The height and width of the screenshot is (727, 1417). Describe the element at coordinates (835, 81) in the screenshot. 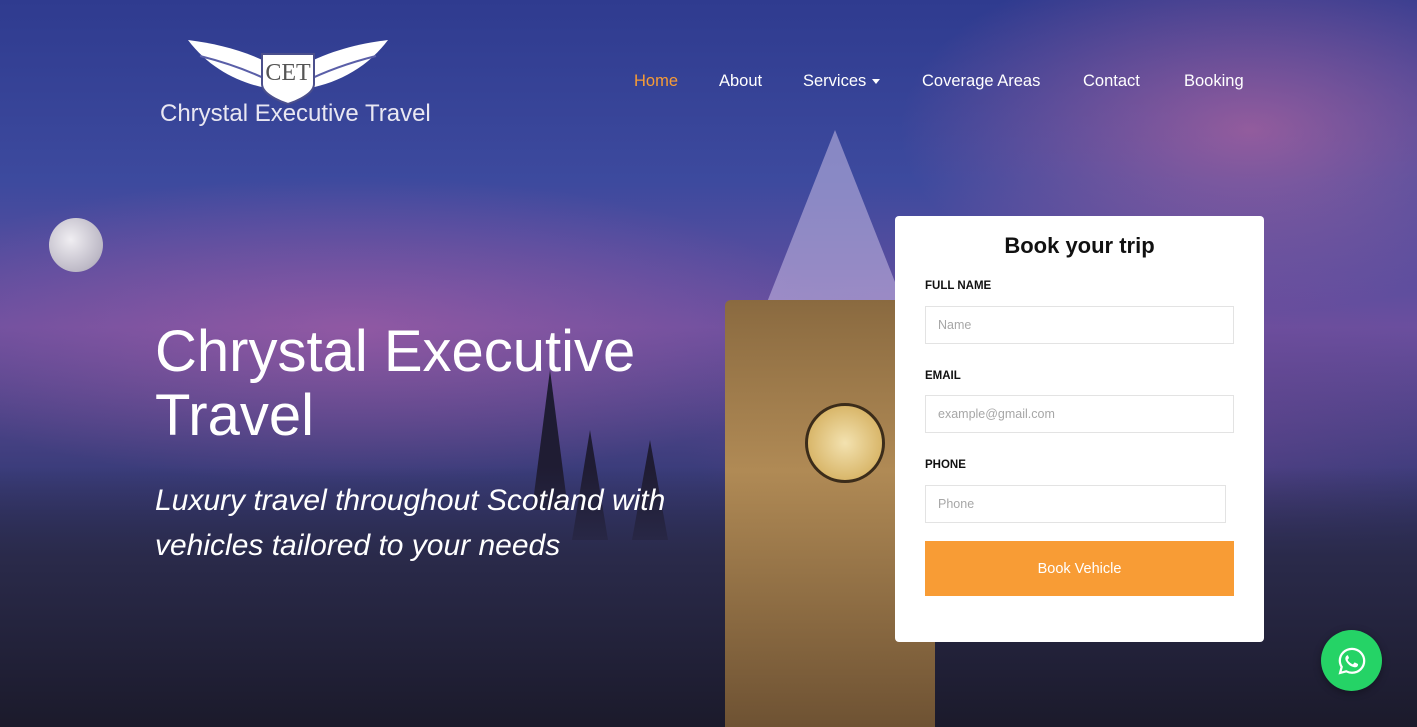

I see `nav-services-label: Services` at that location.